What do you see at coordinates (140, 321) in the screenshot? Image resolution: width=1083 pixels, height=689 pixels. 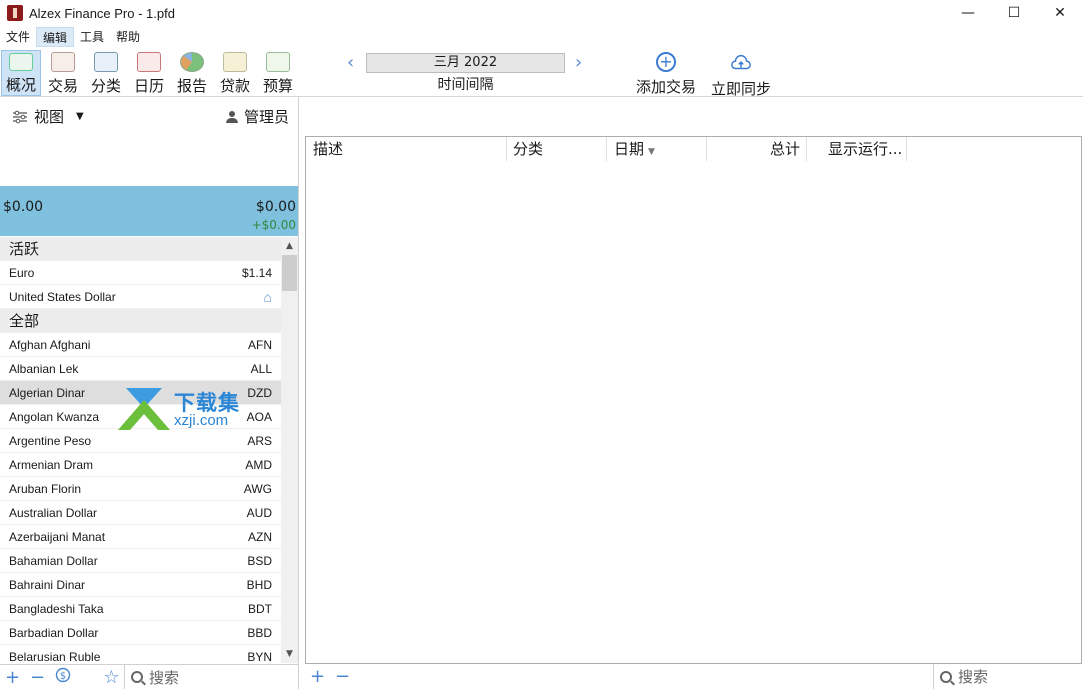 I see `all-section-header: 全部` at bounding box center [140, 321].